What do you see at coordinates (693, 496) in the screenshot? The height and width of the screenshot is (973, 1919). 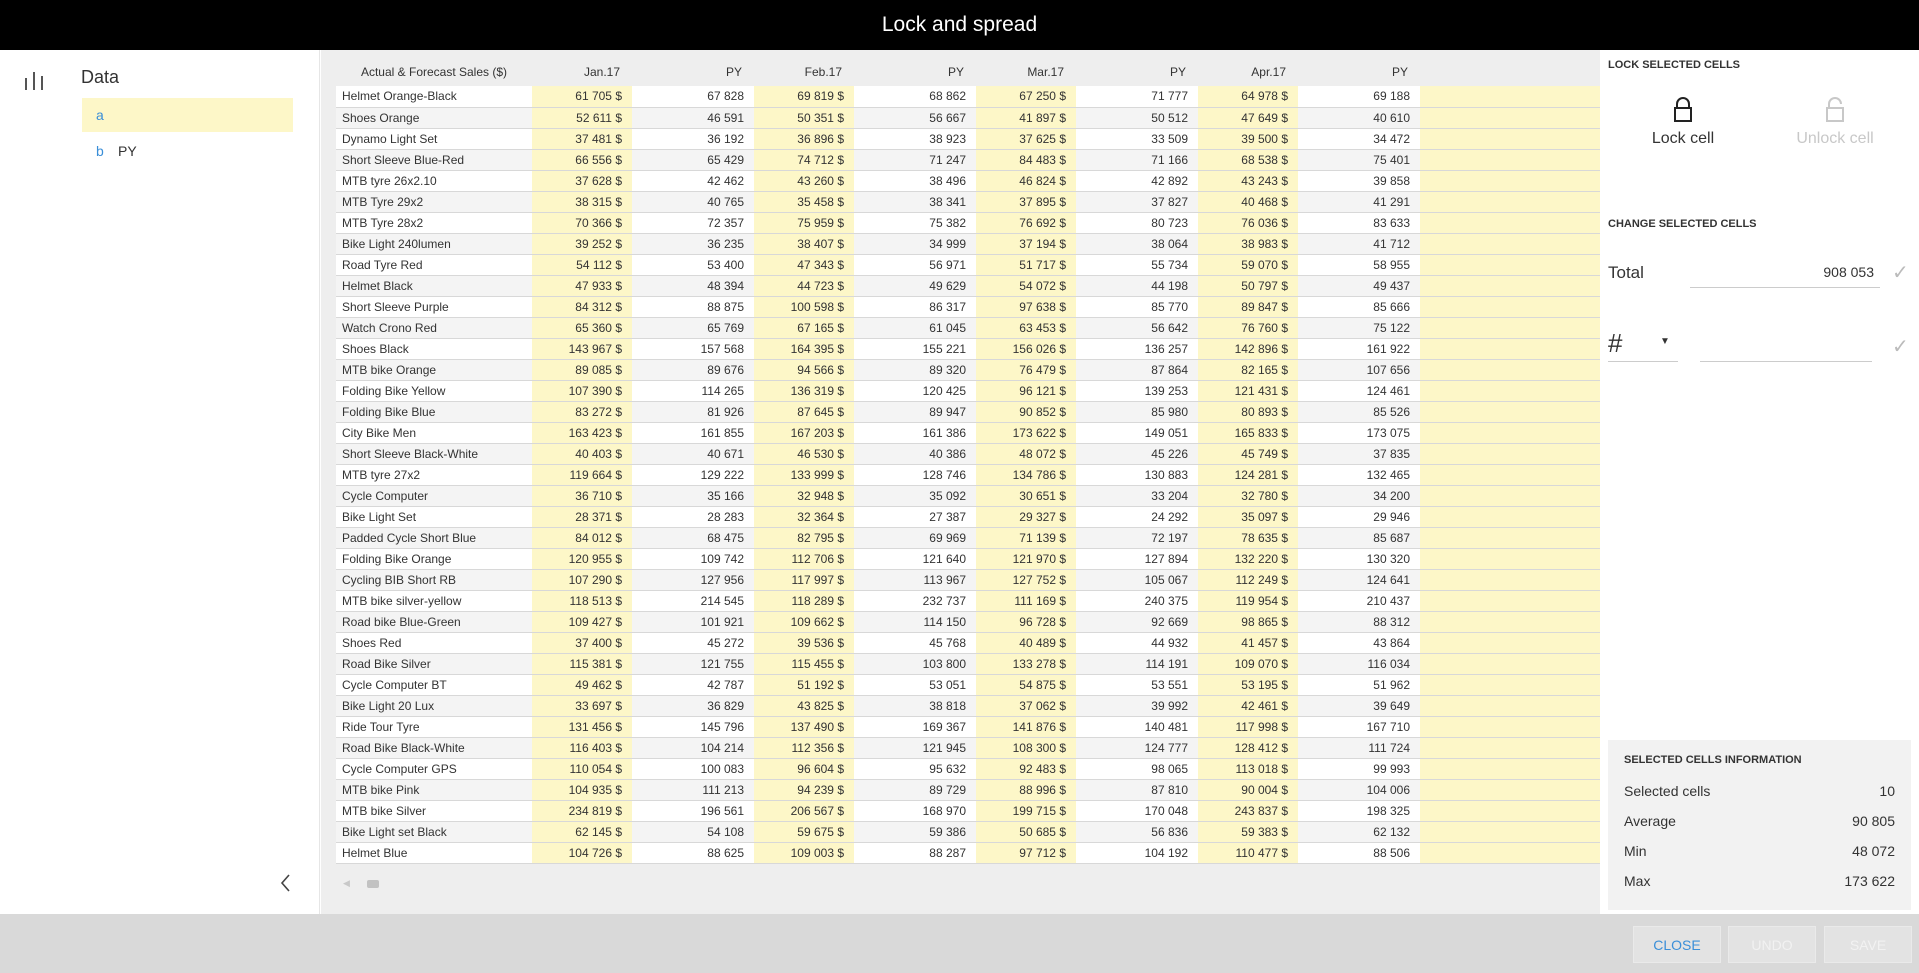 I see `prior-year-cell: 35 166` at bounding box center [693, 496].